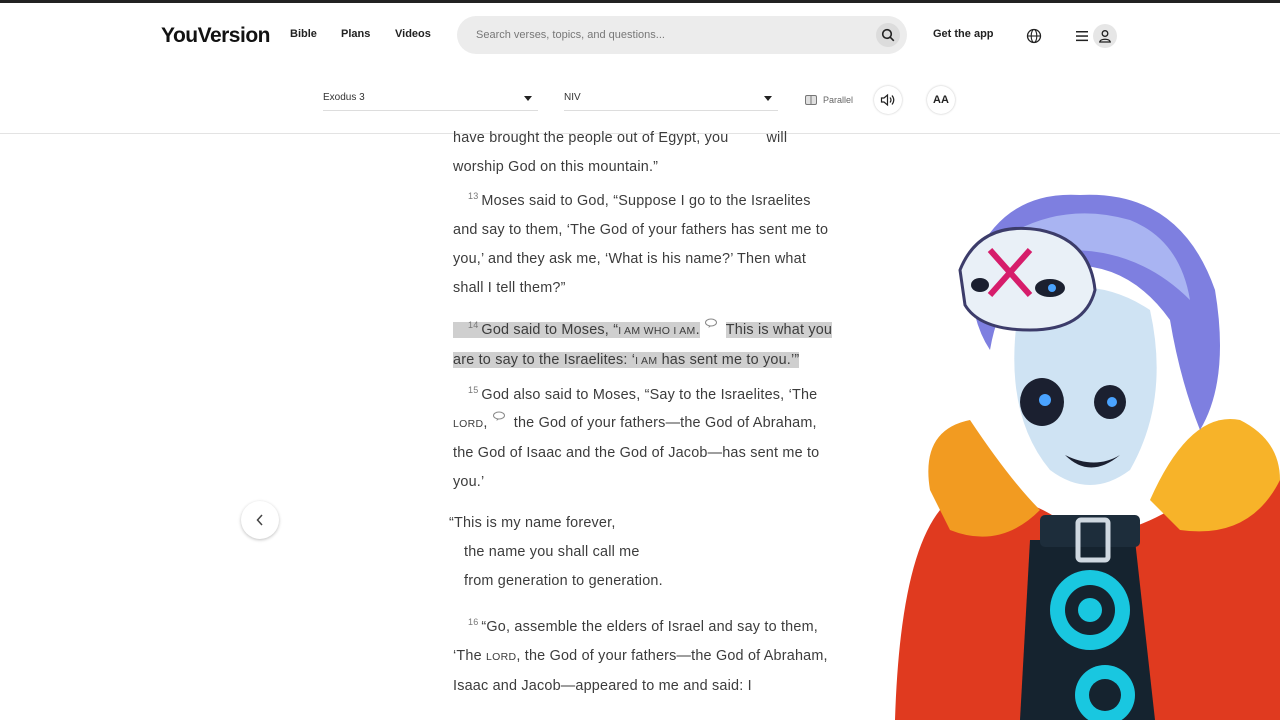  I want to click on youversion-logo: YouVersion, so click(215, 36).